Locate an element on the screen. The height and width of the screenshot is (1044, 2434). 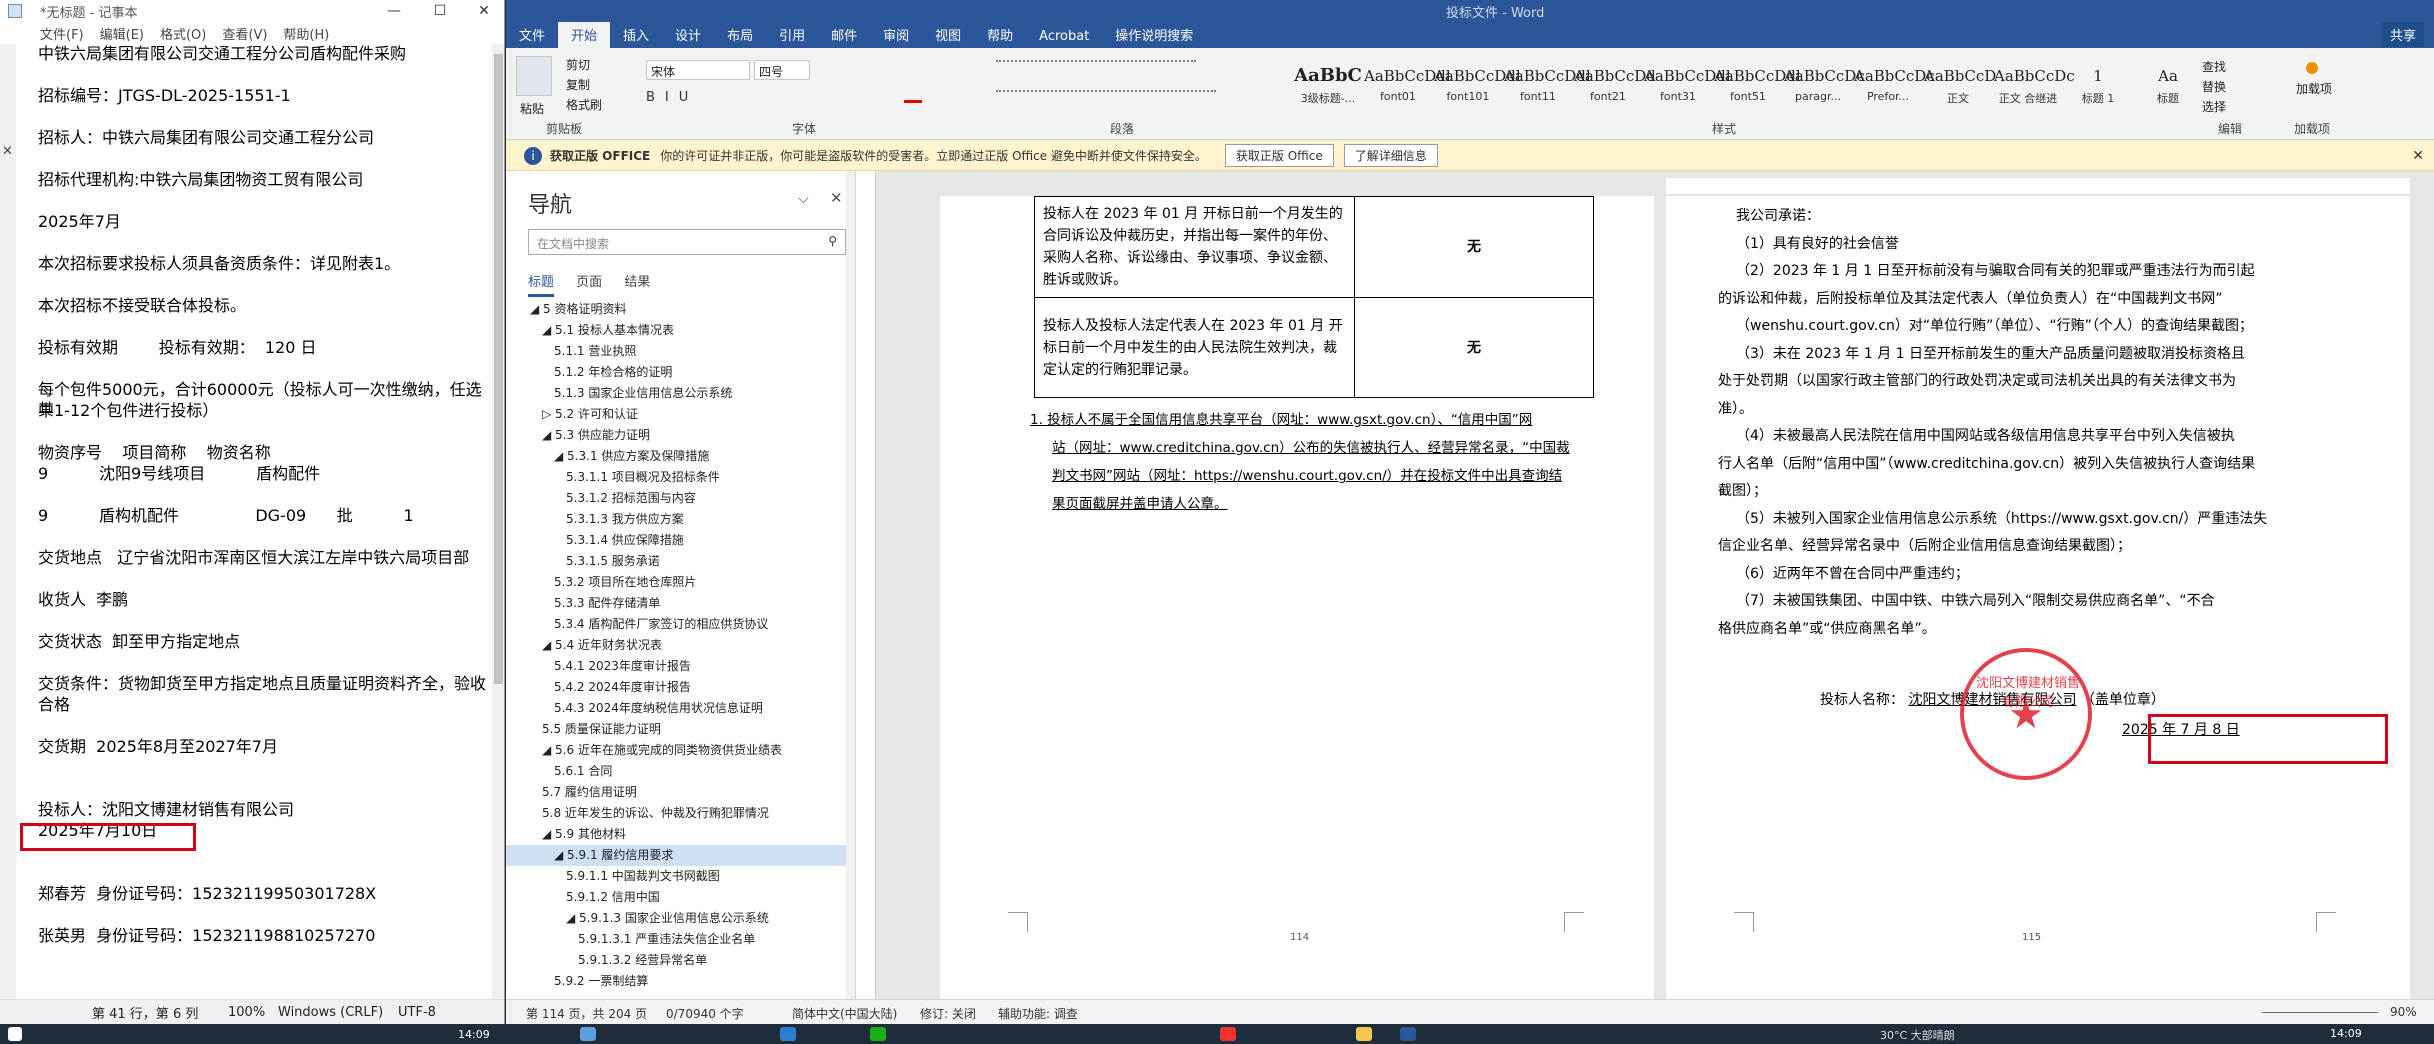
nav-heading-item: 5.9.2 一票制结算 is located at coordinates (680, 981).